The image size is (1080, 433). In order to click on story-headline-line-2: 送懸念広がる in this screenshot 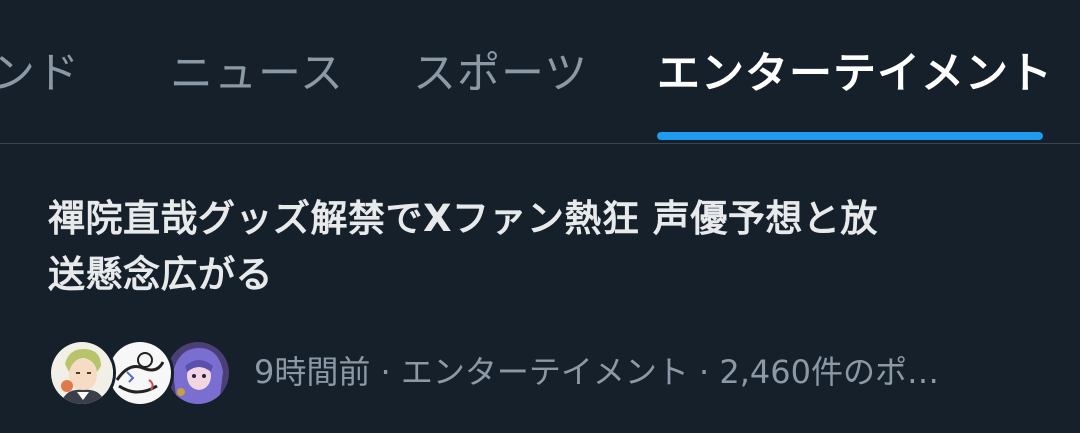, I will do `click(160, 274)`.